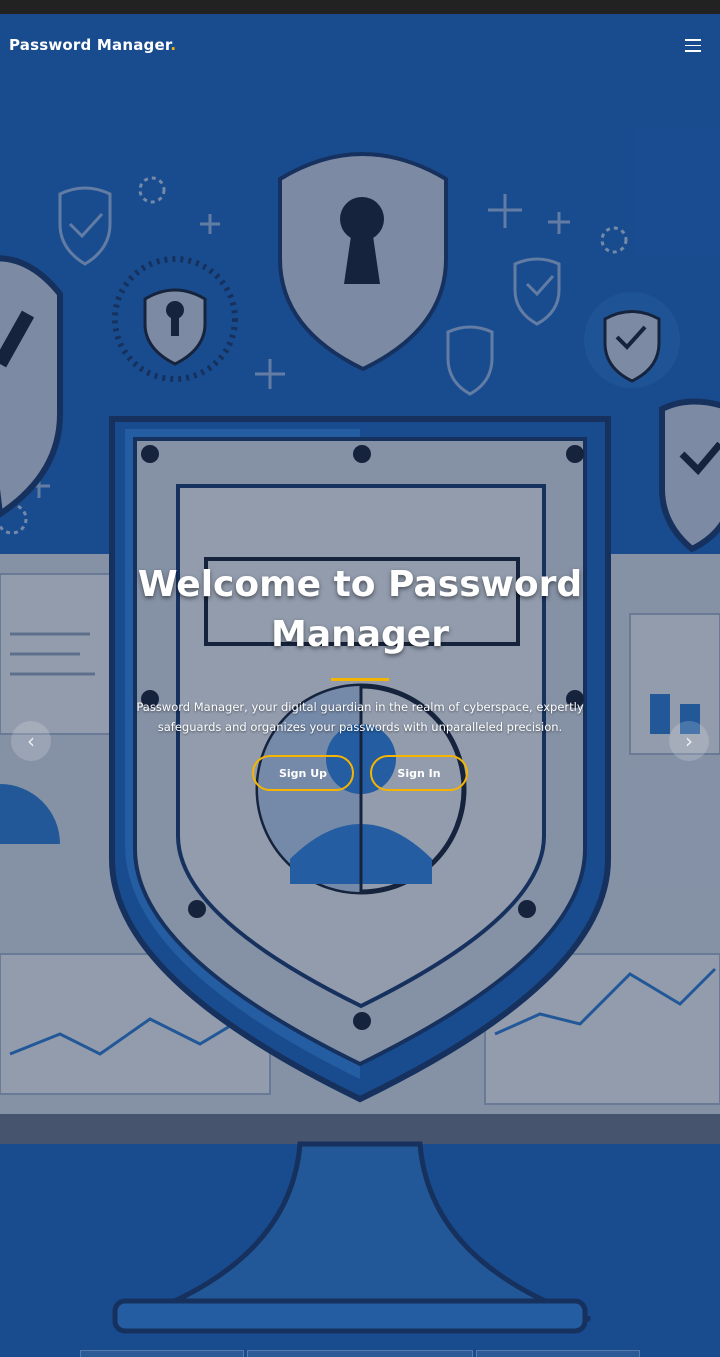  I want to click on hamburger-menu-icon, so click(693, 45).